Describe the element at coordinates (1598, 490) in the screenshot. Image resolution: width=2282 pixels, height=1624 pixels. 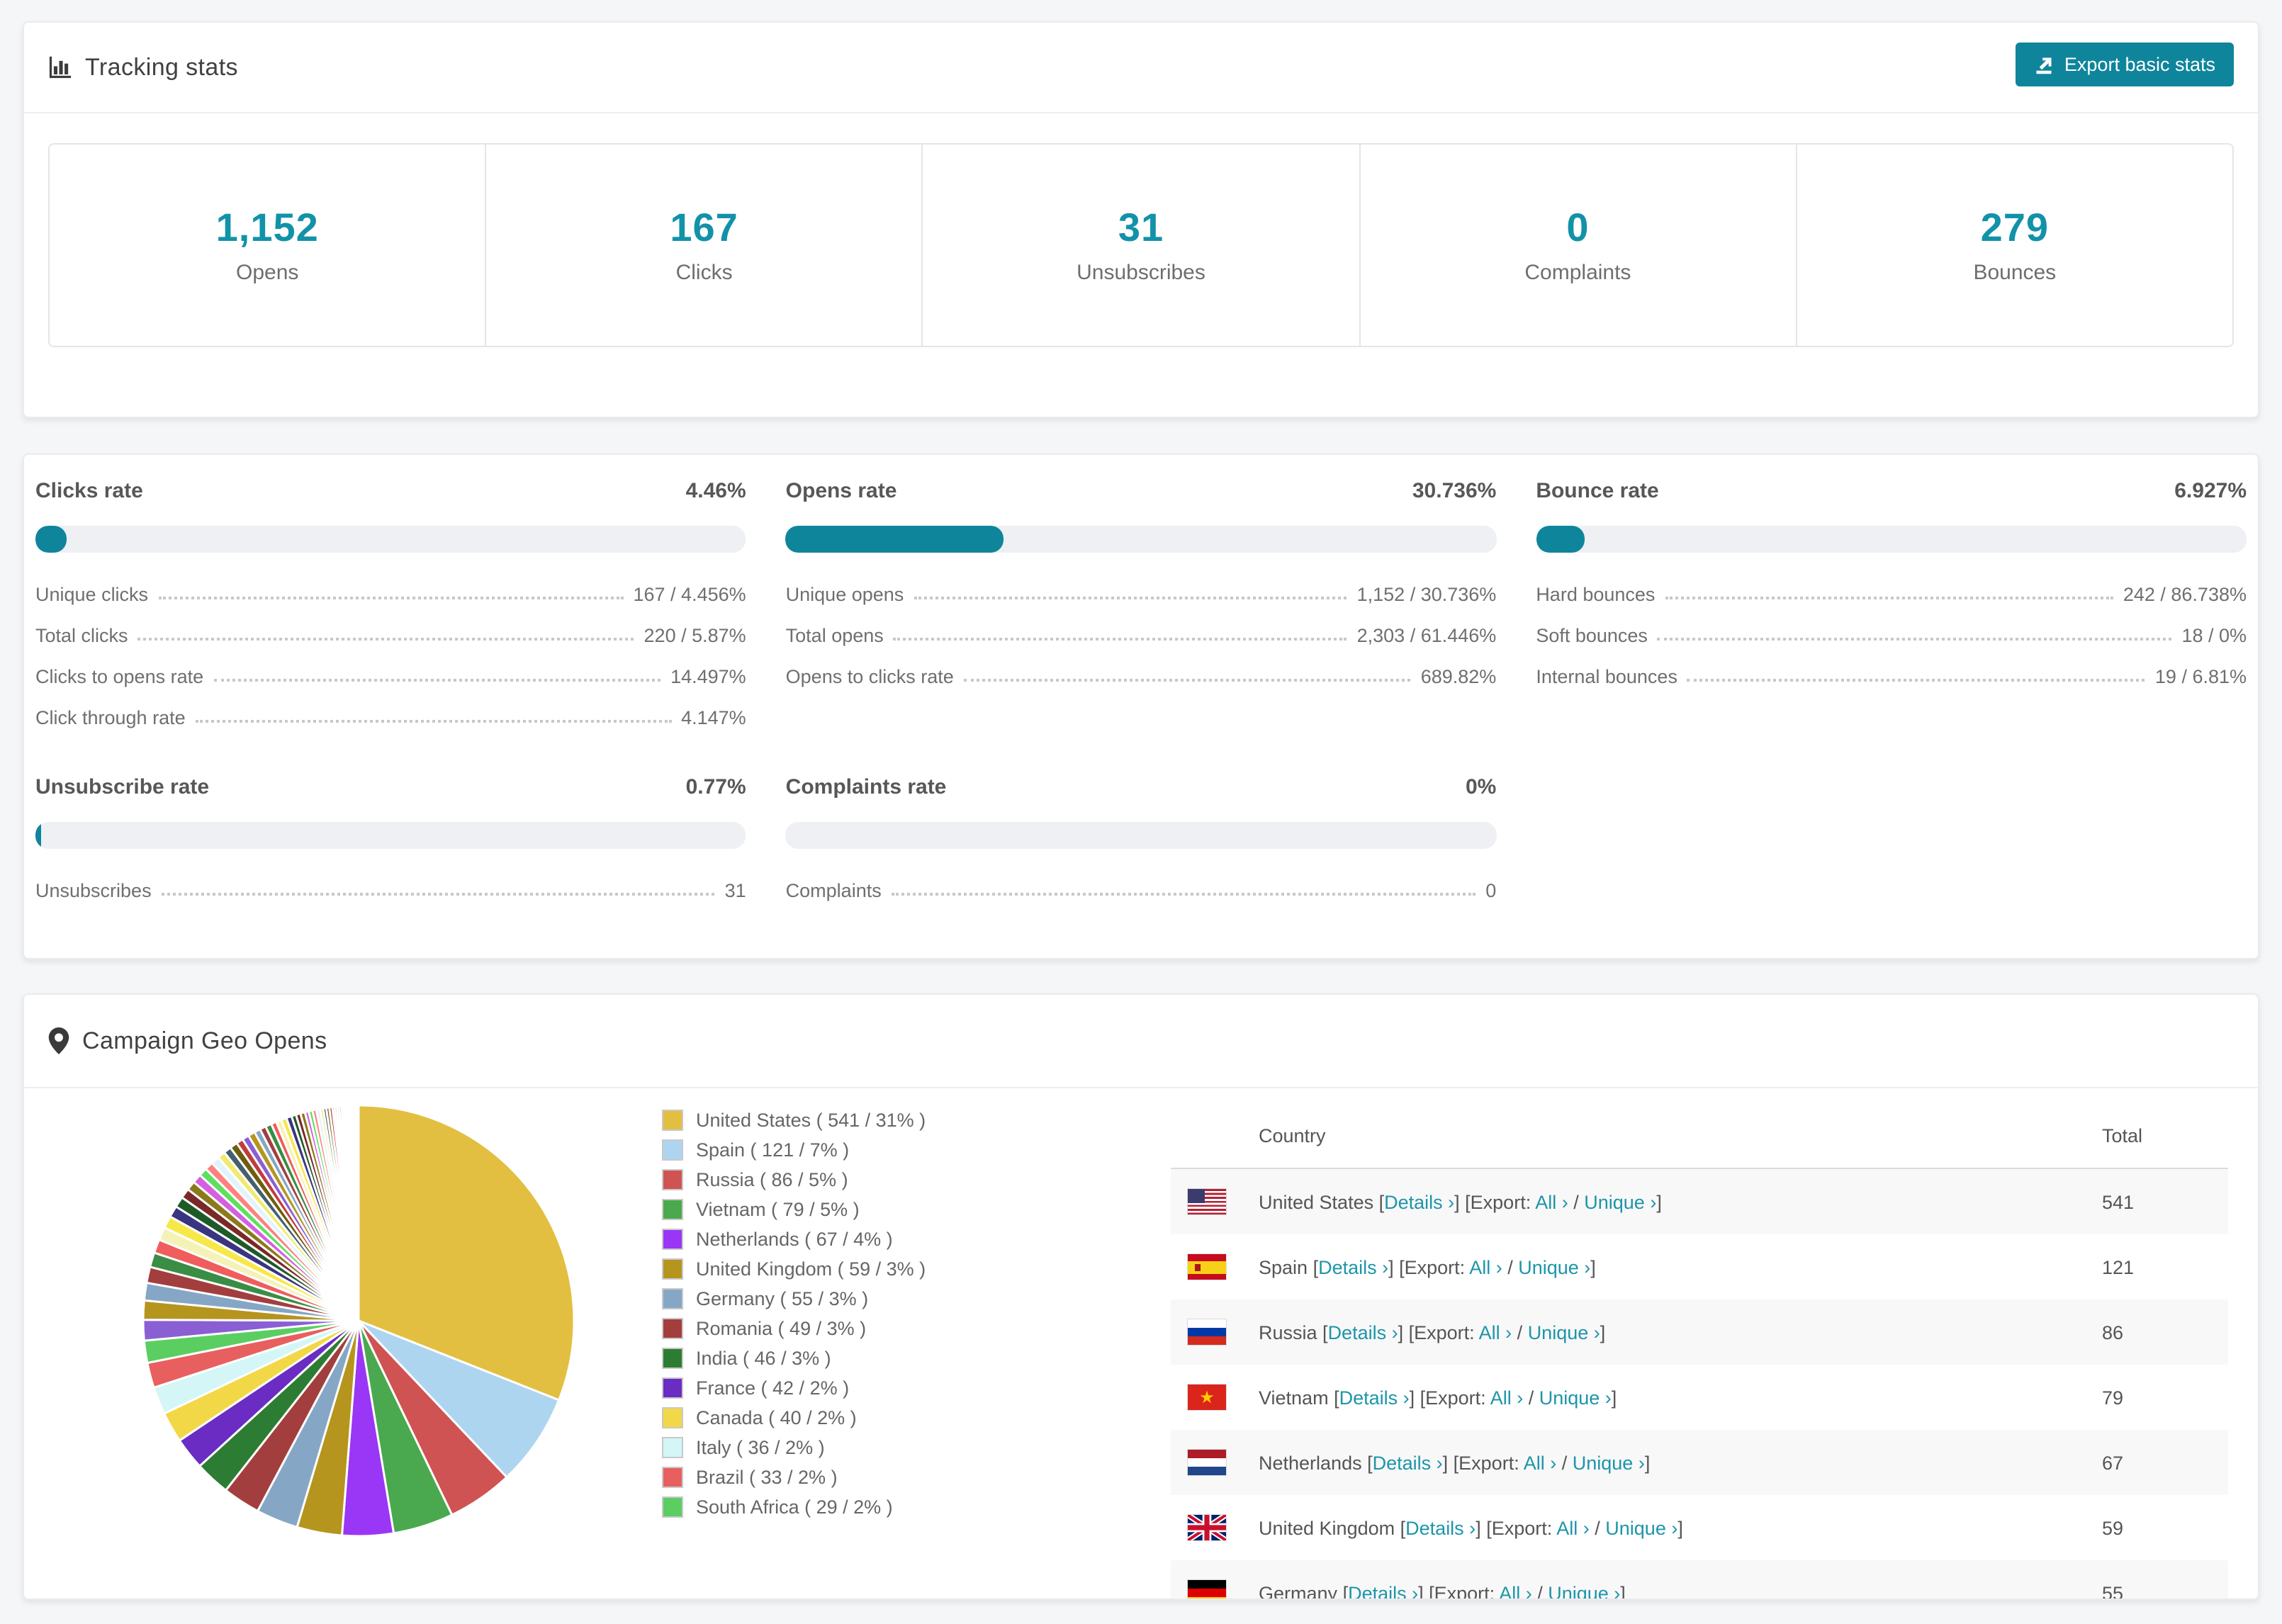
I see `rate-title: Bounce rate` at that location.